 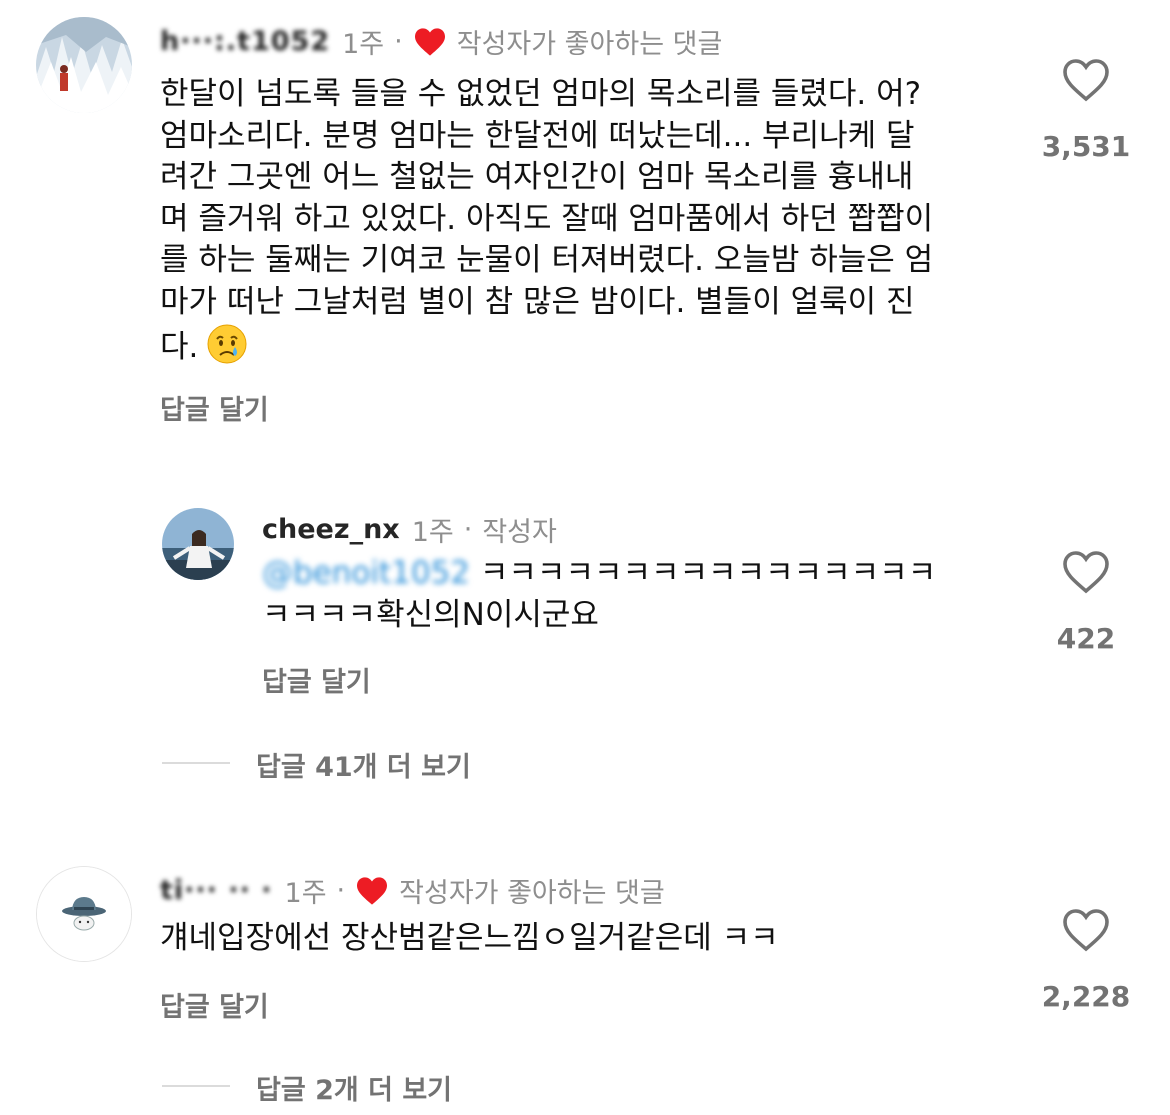 I want to click on comment-meta: ti··· ·· · 1주 · 작성자가 좋아하는 댓글, so click(x=412, y=890).